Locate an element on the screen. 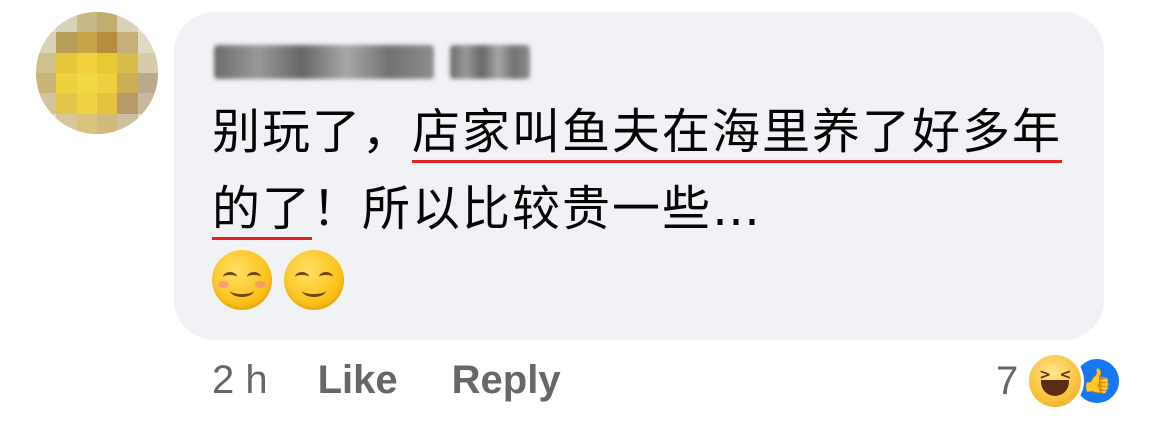 The image size is (1170, 421). comment-actions: 2 h Like Reply is located at coordinates (386, 380).